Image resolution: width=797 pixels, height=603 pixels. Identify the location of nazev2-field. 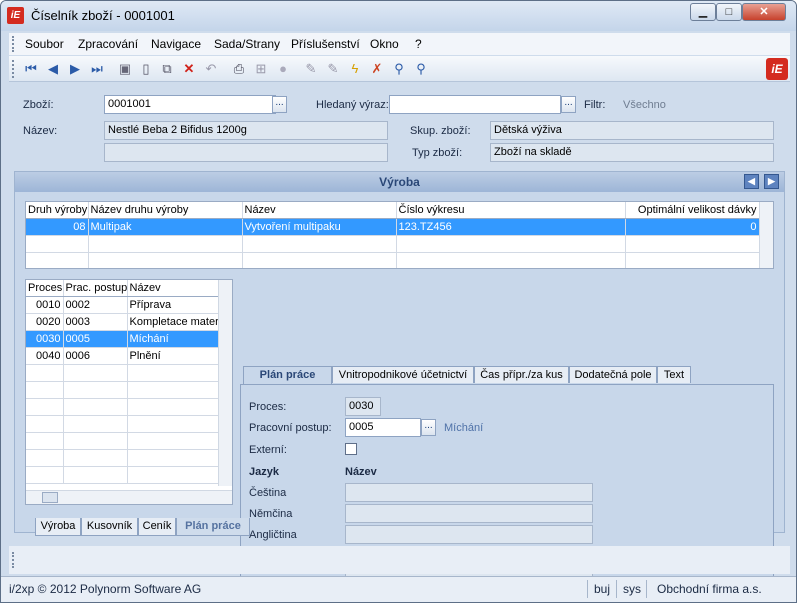
(246, 152).